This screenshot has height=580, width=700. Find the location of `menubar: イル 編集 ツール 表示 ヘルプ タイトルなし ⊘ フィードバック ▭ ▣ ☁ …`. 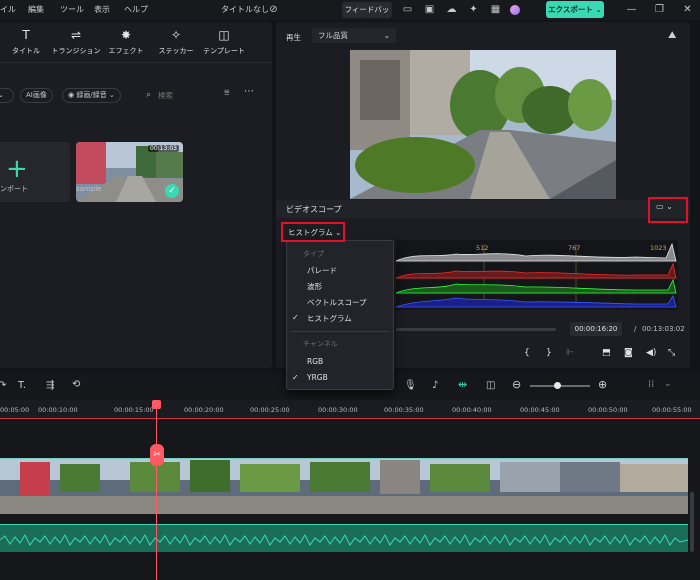

menubar: イル 編集 ツール 表示 ヘルプ タイトルなし ⊘ フィードバック ▭ ▣ ☁ … is located at coordinates (350, 15).